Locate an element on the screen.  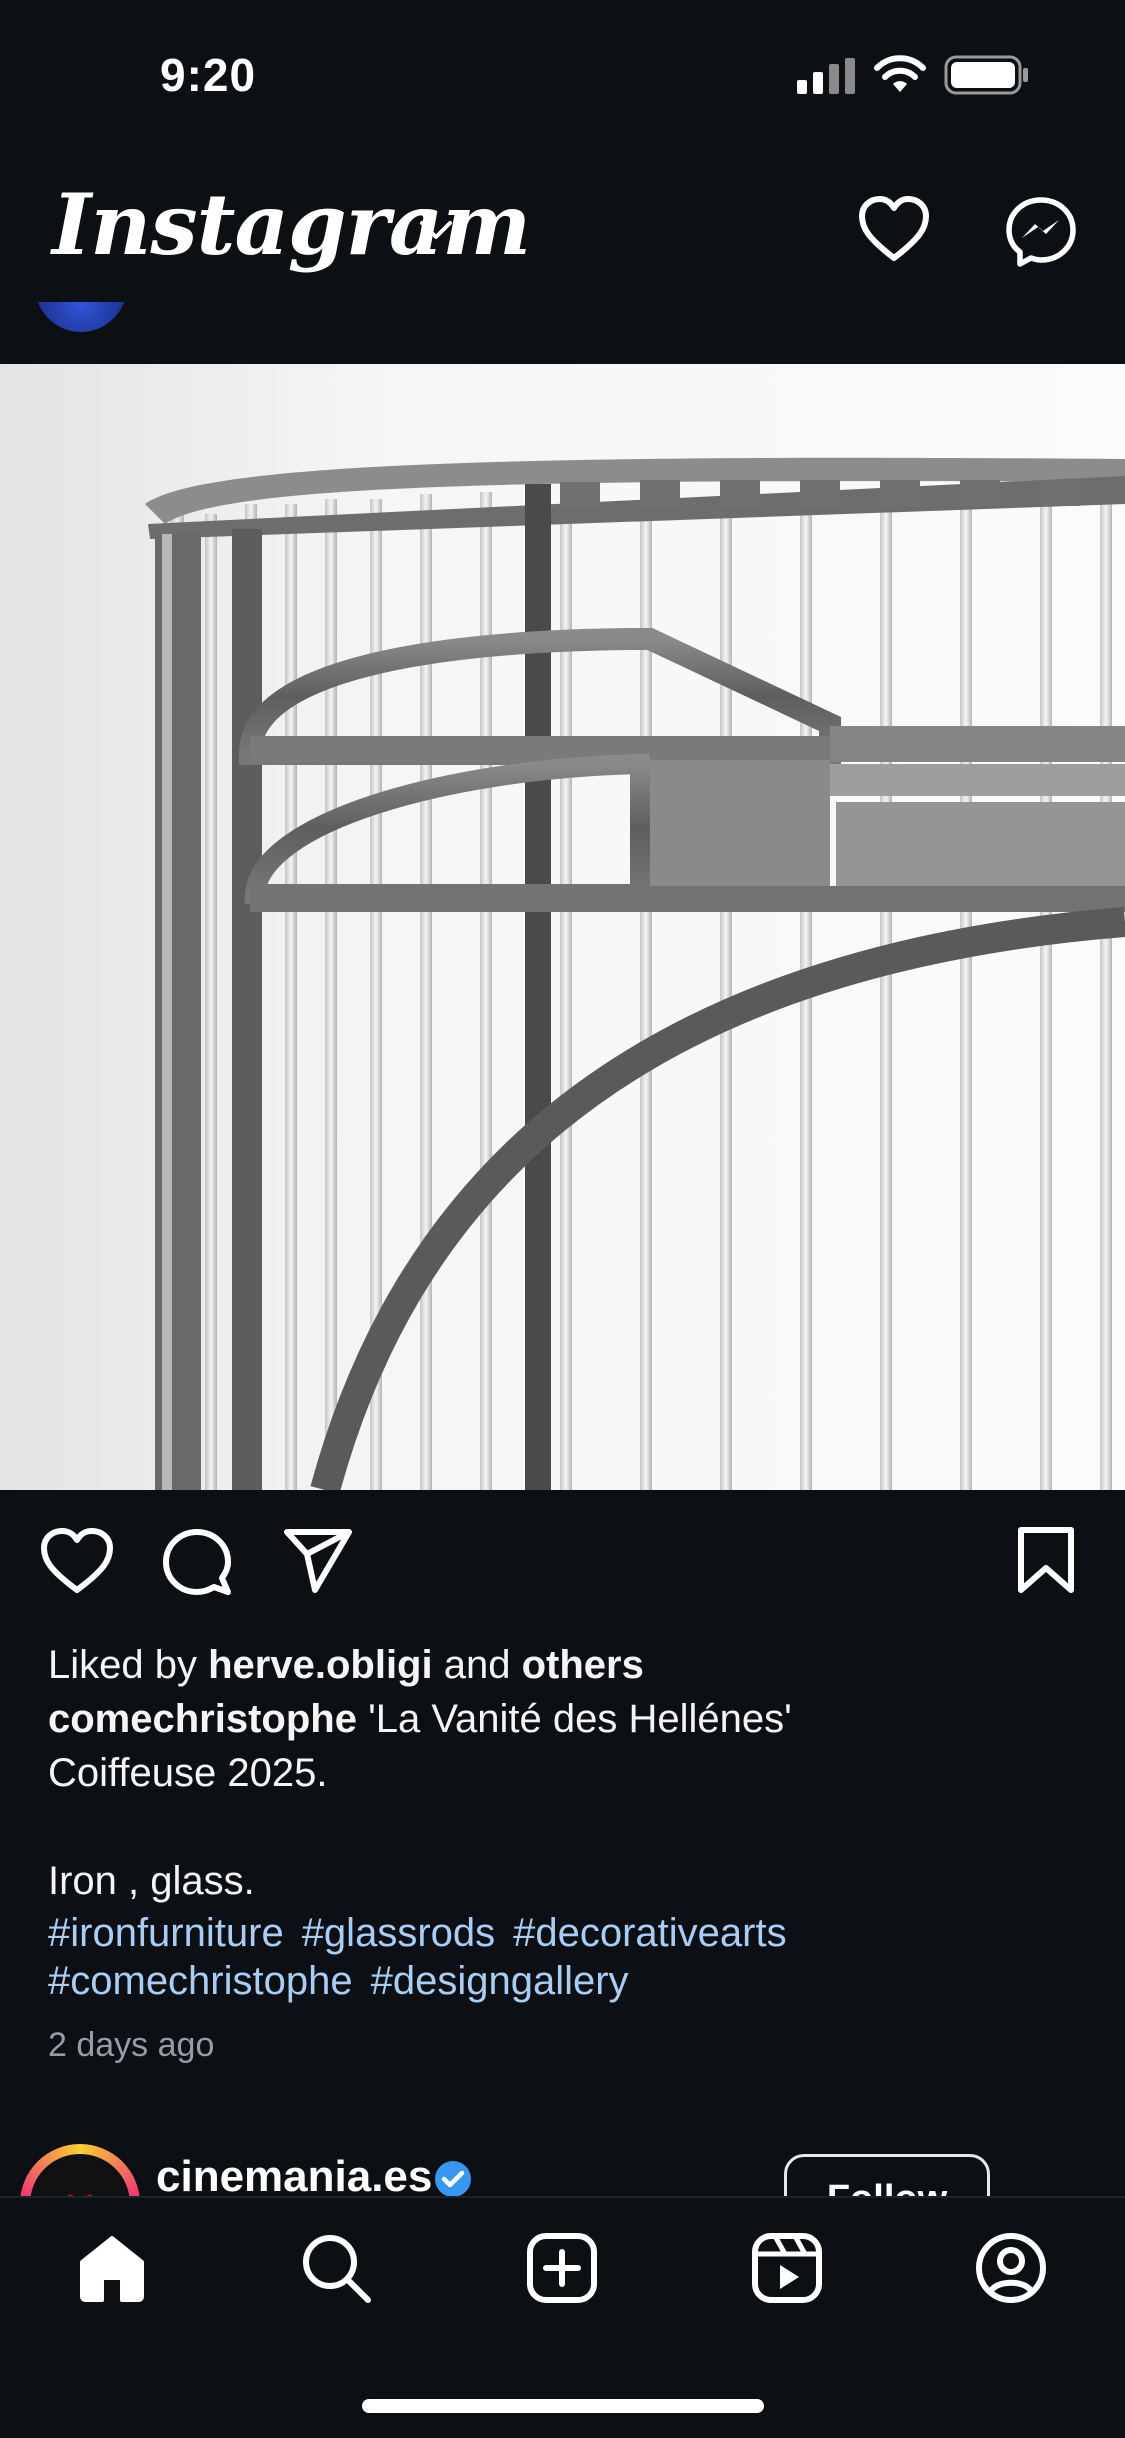
verified-icon is located at coordinates (453, 2179).